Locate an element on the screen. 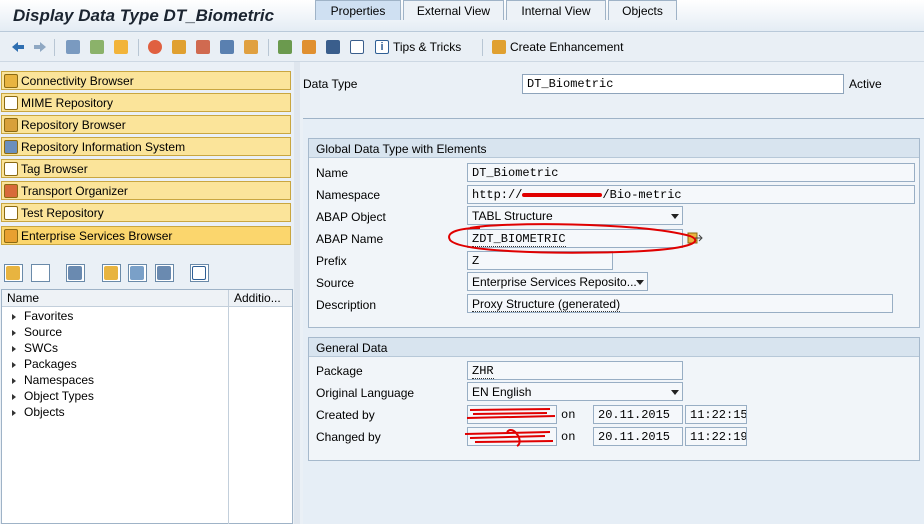  created-time-field: 11:22:15 is located at coordinates (716, 414).